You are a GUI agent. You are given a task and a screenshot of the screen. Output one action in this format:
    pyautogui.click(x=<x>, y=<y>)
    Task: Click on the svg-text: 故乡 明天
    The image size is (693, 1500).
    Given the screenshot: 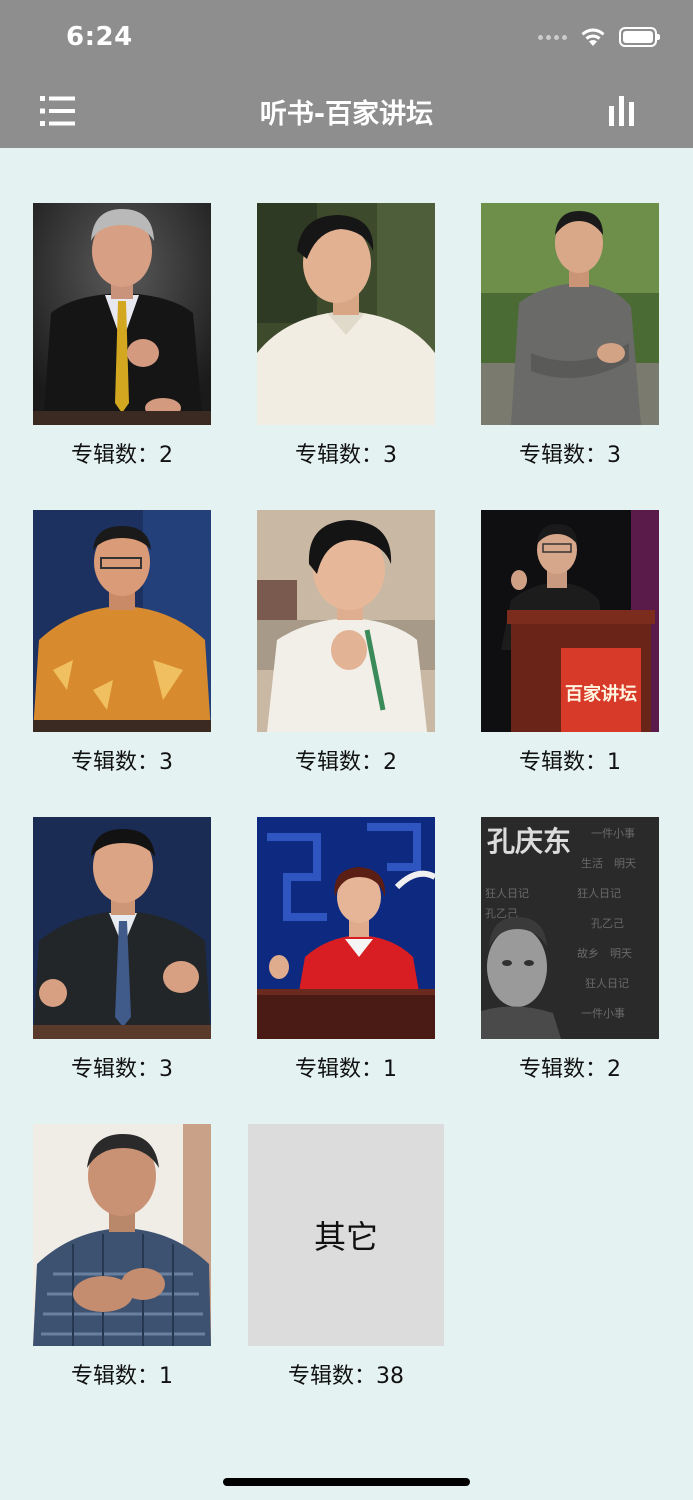 What is the action you would take?
    pyautogui.click(x=604, y=953)
    